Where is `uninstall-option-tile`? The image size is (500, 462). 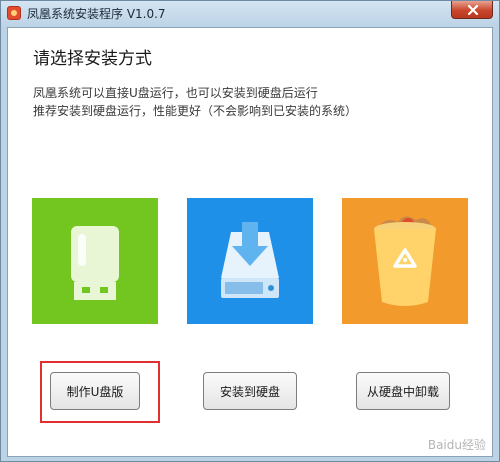 uninstall-option-tile is located at coordinates (405, 261).